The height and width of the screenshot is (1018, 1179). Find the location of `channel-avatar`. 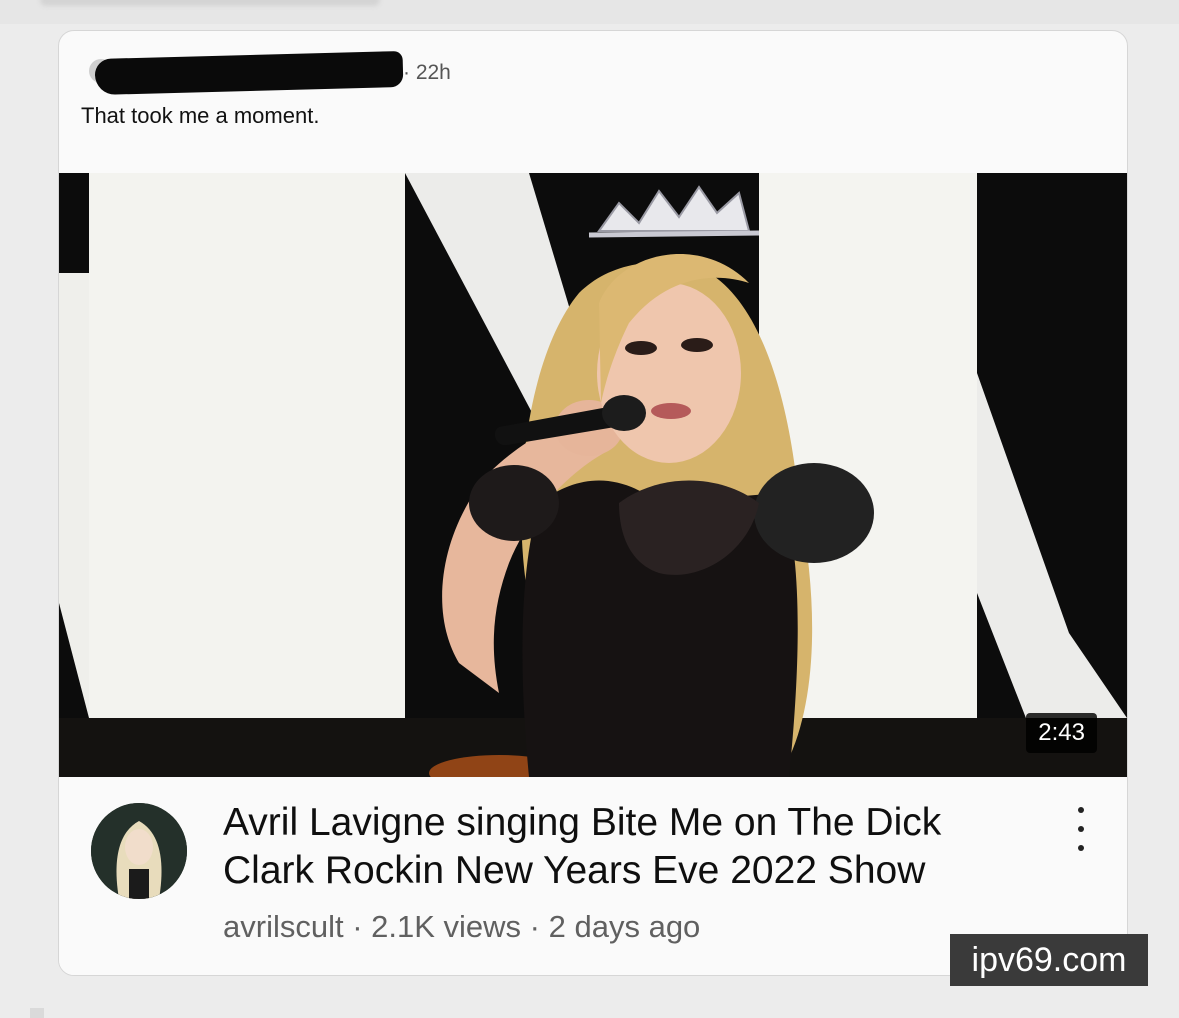

channel-avatar is located at coordinates (139, 851).